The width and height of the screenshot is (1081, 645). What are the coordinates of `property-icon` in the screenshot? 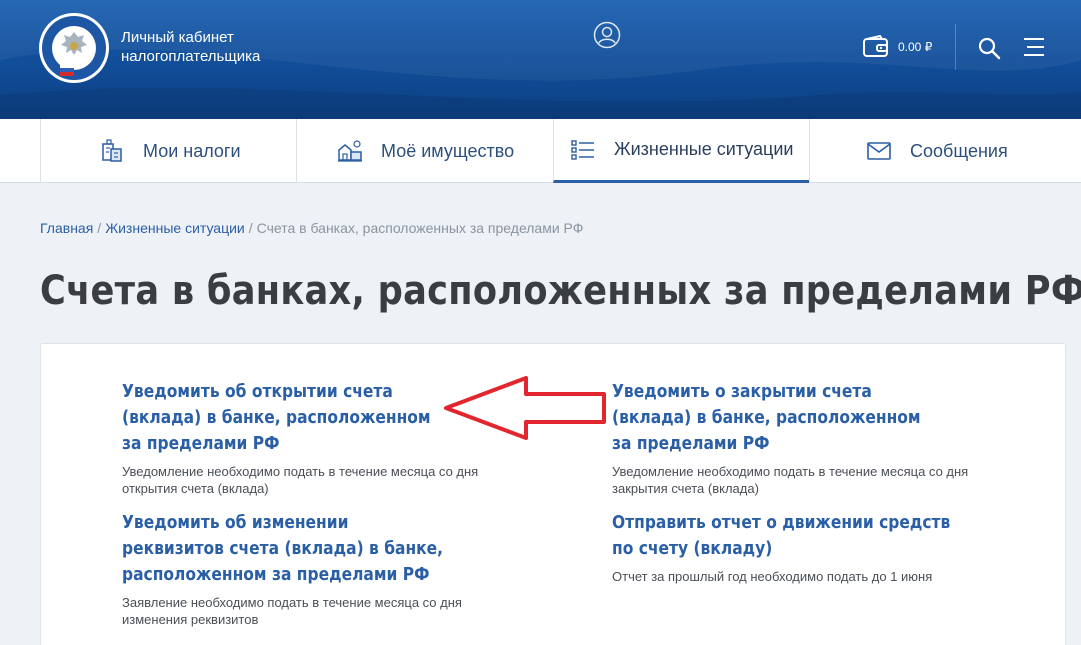 It's located at (350, 151).